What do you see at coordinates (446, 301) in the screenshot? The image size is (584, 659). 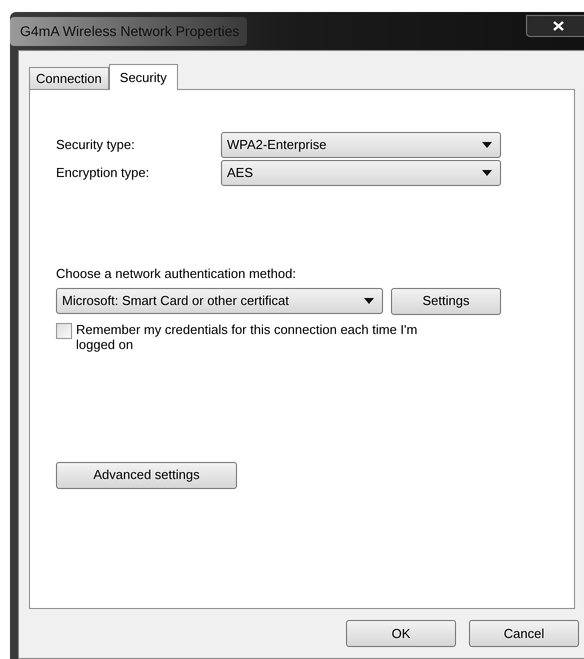 I see `button: Settings` at bounding box center [446, 301].